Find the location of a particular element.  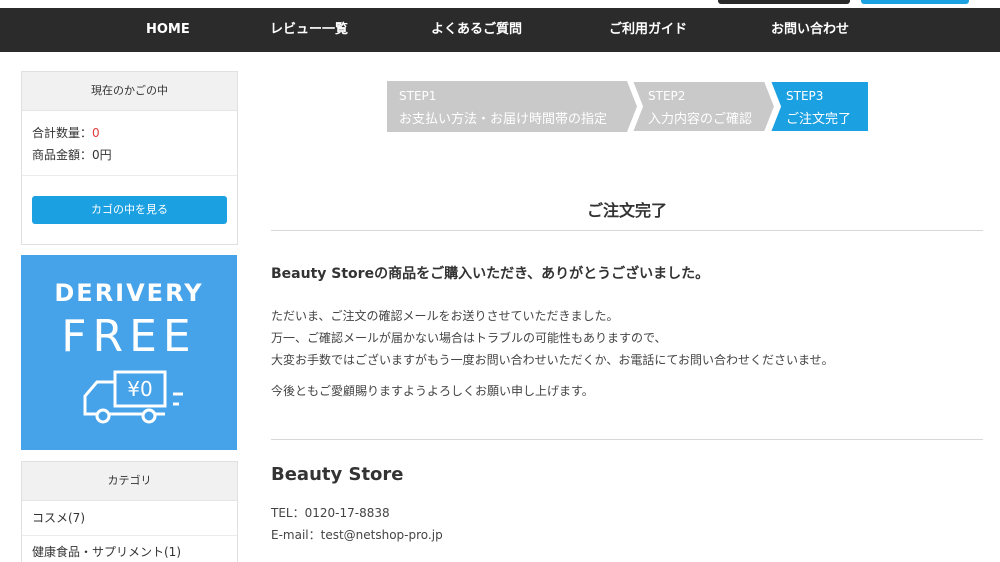

cart-amount: 商品金額：0円 is located at coordinates (72, 154).